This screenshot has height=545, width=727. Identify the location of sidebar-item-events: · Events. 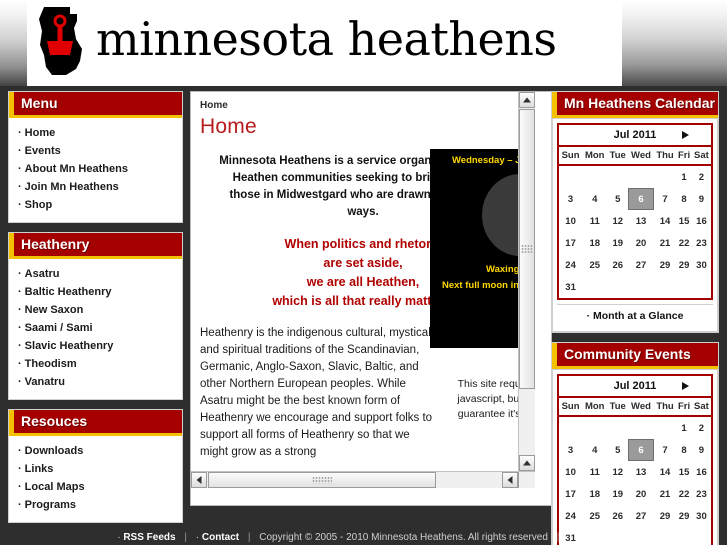
(95, 151).